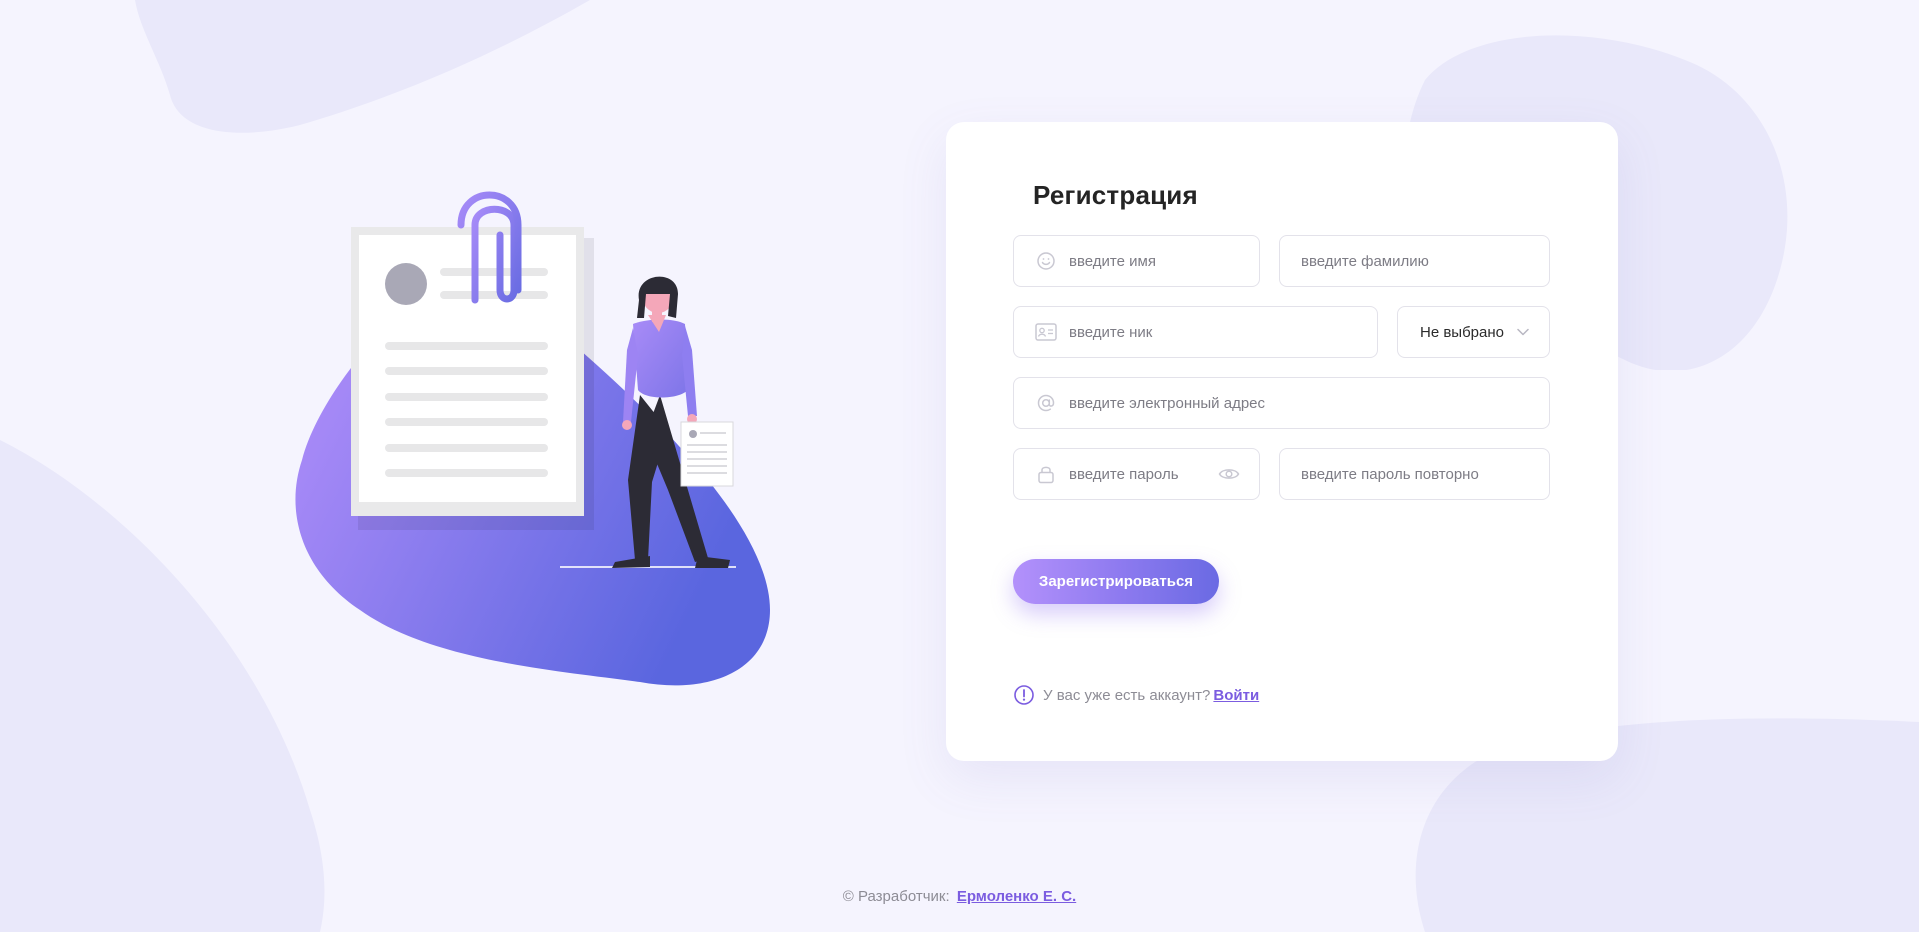 This screenshot has width=1919, height=932. I want to click on first-name-field, so click(1136, 261).